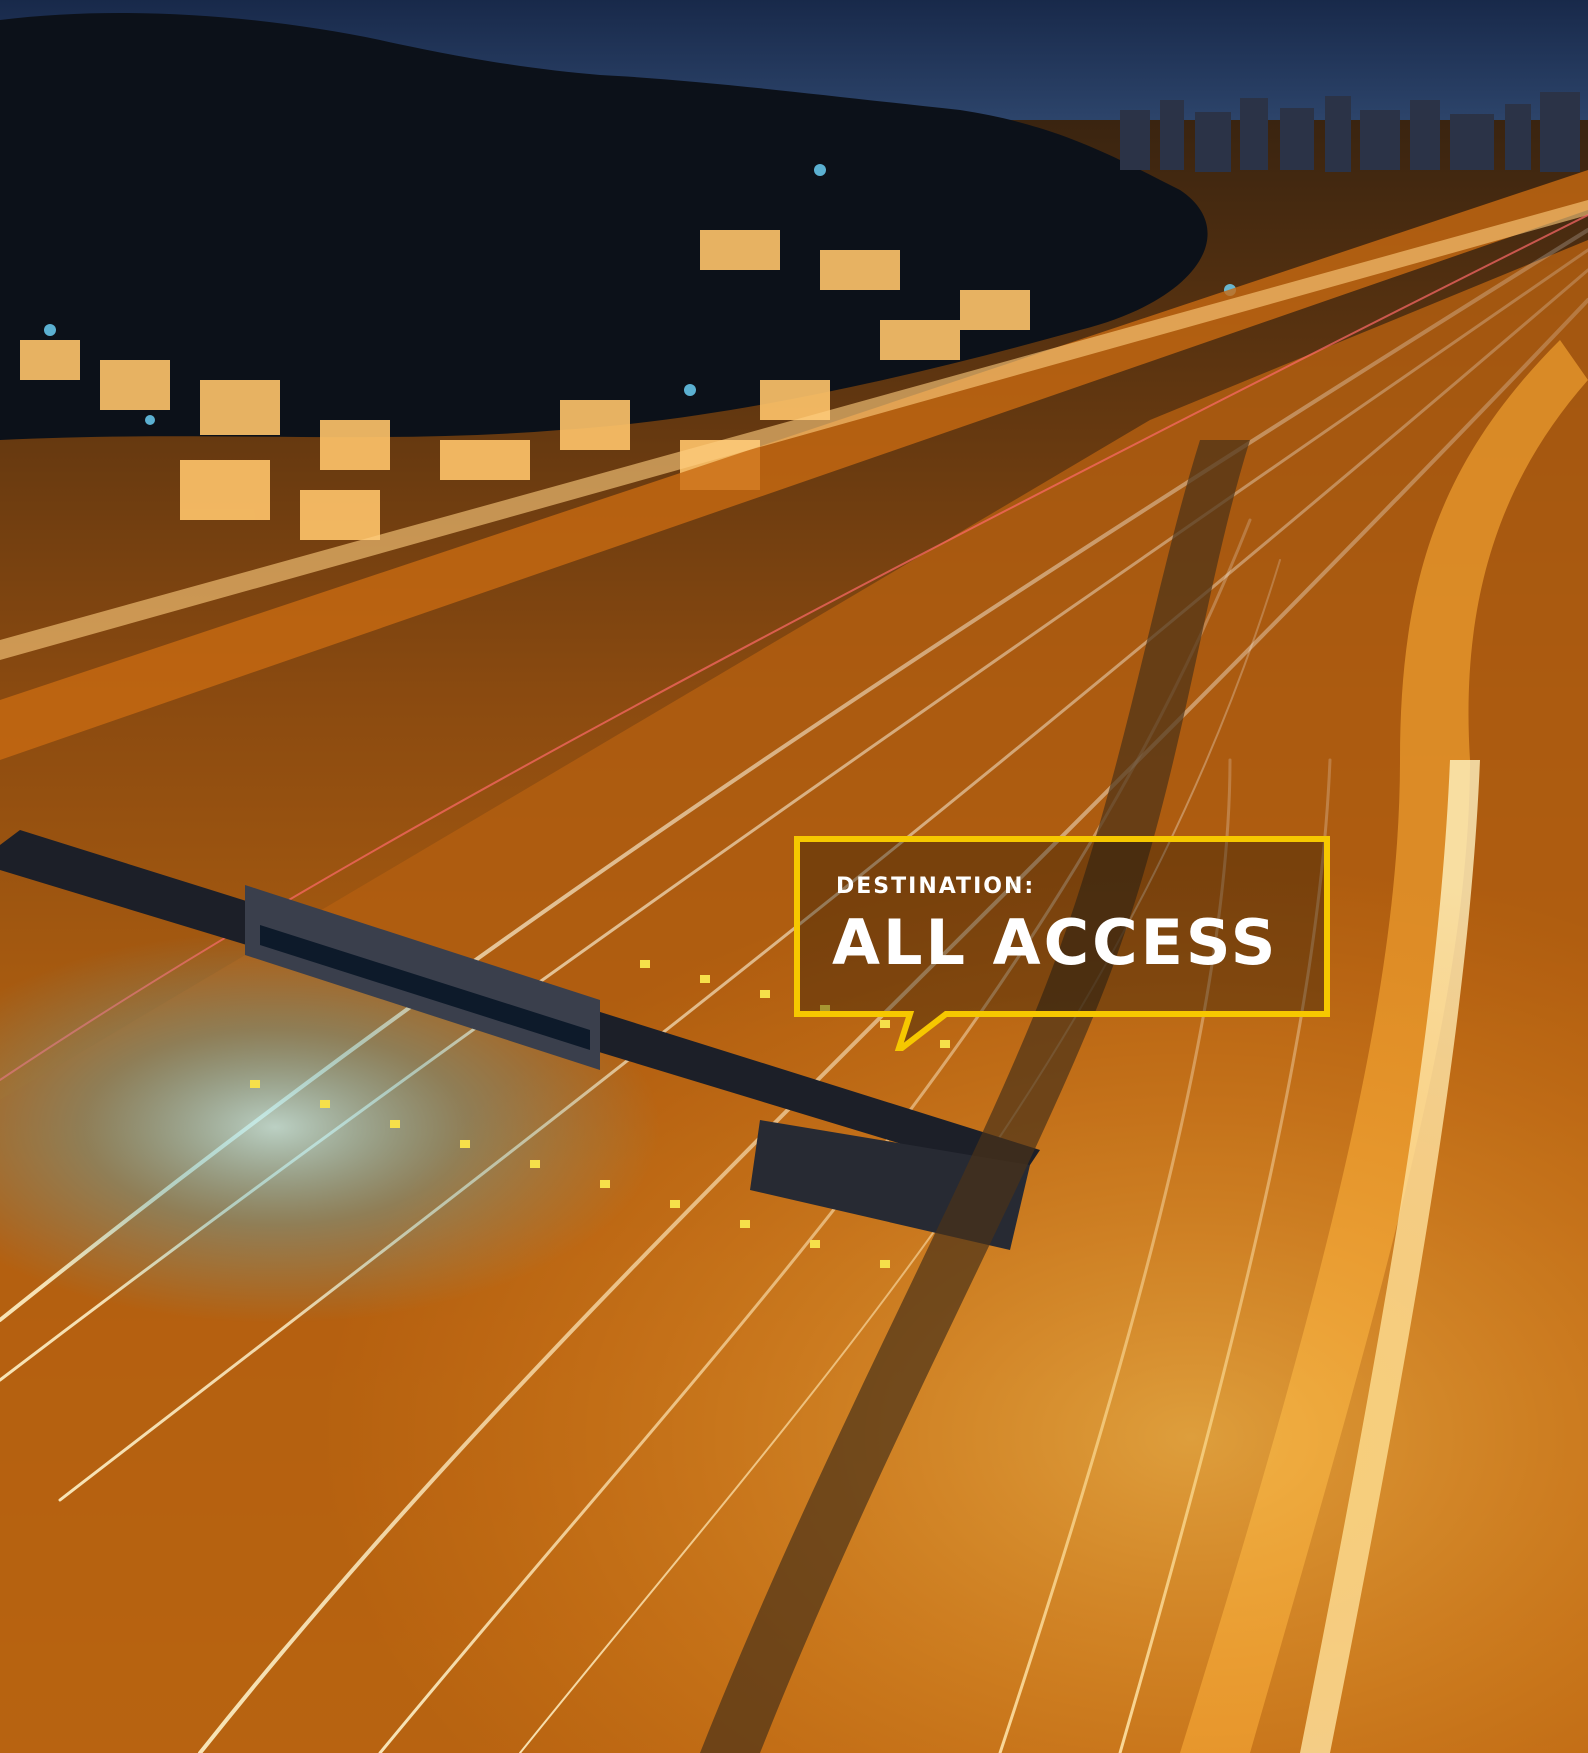  I want to click on destination-callout: DESTINATION: ALL ACCESS, so click(1062, 943).